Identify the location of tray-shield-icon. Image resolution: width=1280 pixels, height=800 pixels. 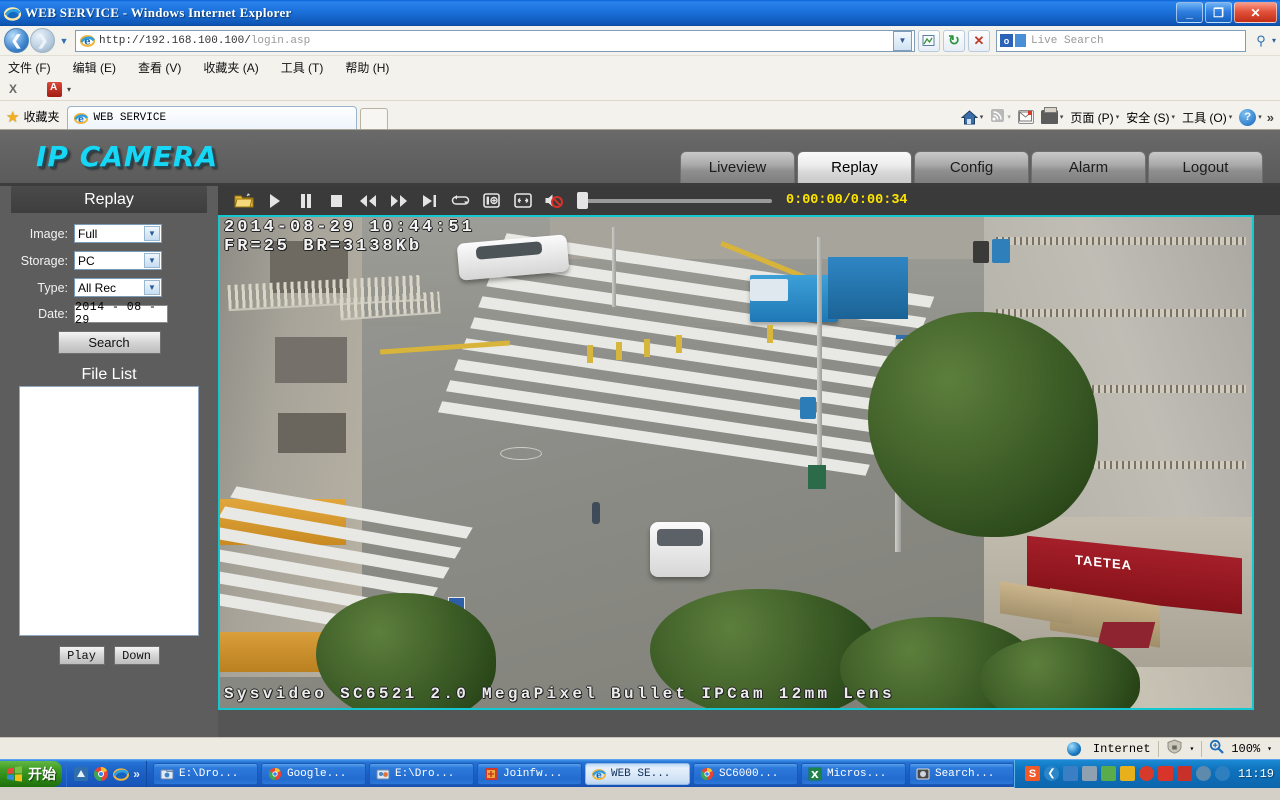
(1108, 773).